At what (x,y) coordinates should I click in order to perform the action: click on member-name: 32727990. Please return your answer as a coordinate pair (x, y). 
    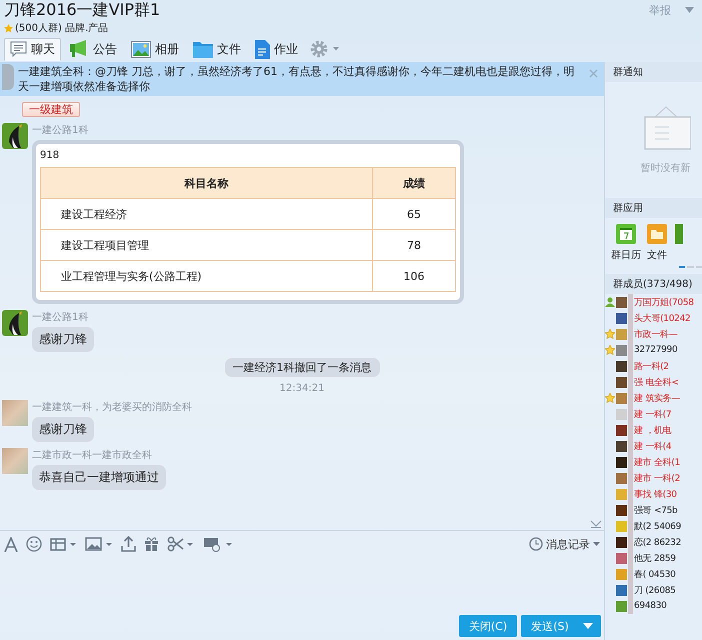
    Looking at the image, I should click on (656, 350).